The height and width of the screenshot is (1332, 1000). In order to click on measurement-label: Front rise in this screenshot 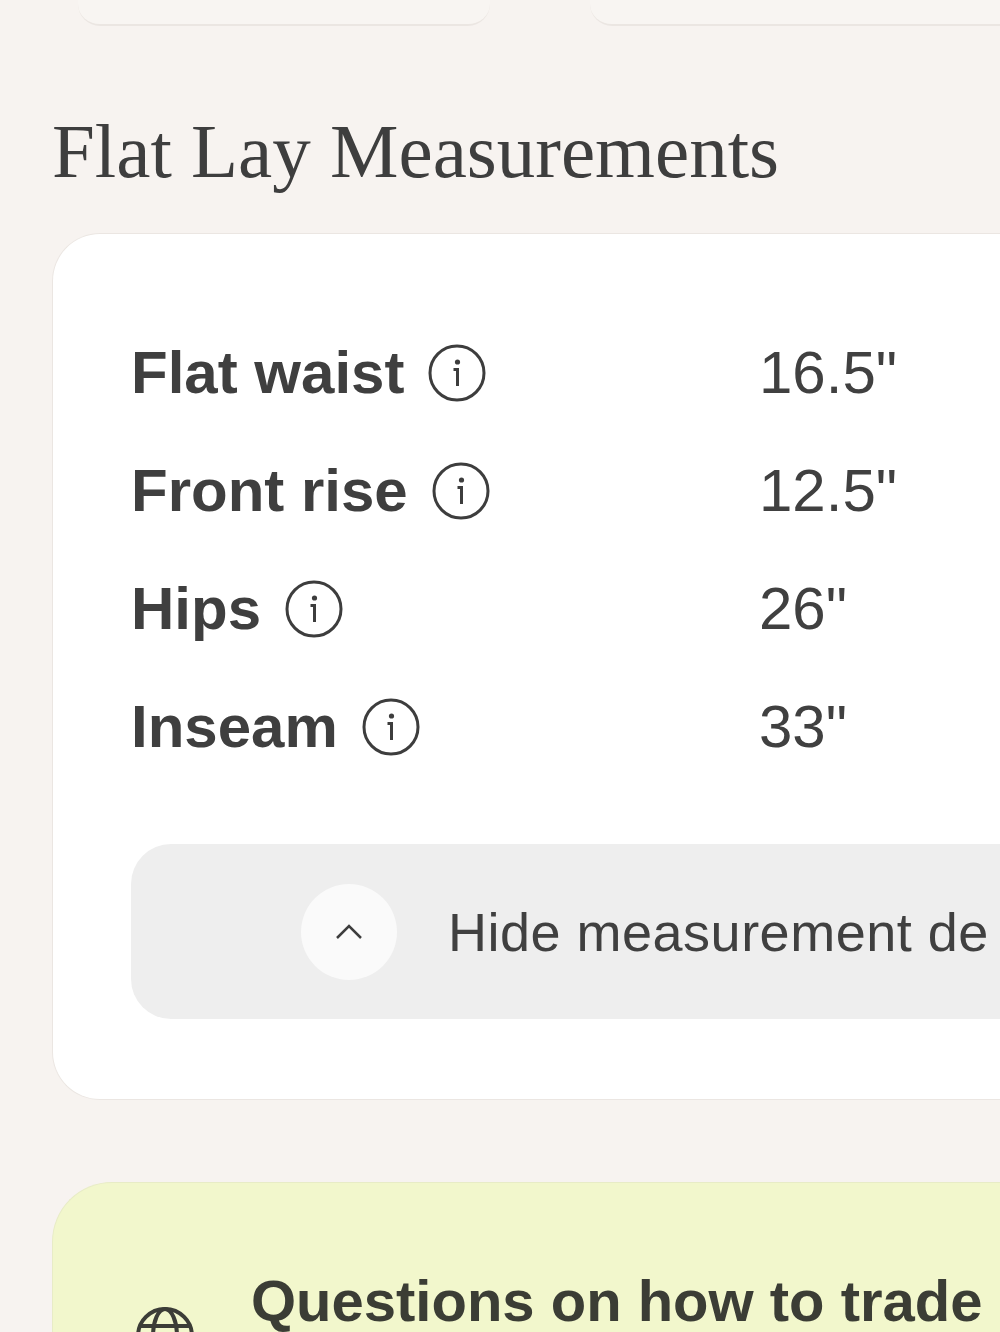, I will do `click(269, 491)`.